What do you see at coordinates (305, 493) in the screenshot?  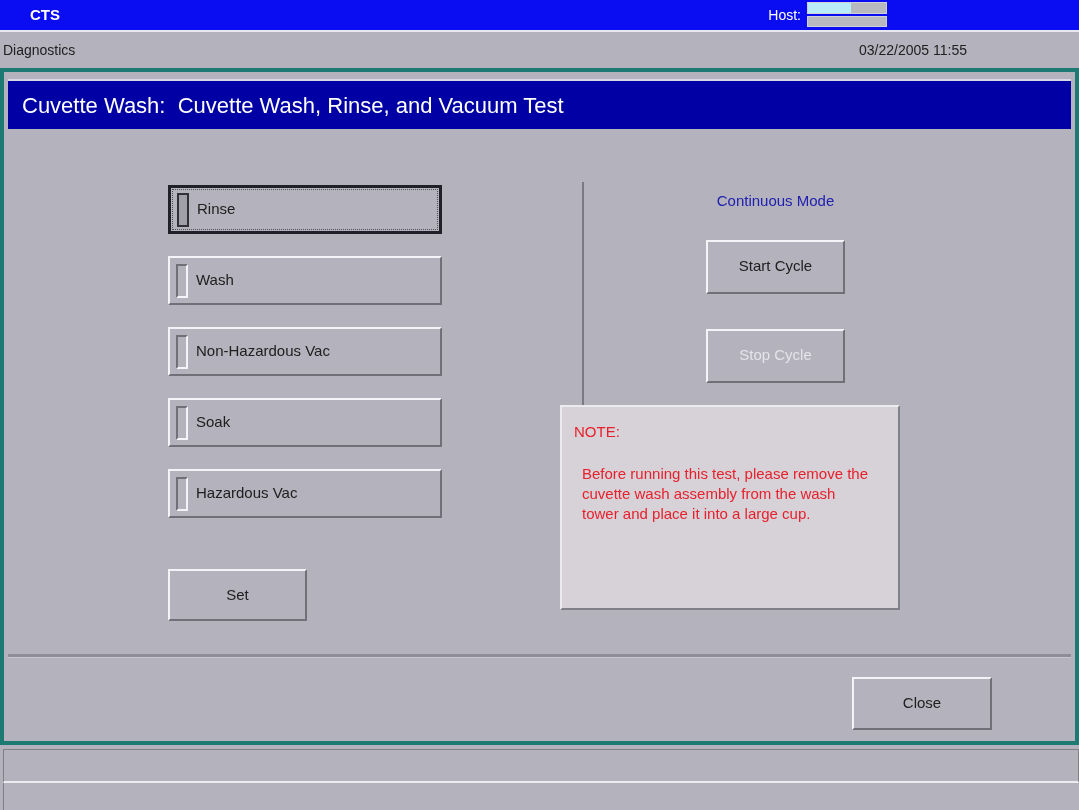 I see `toggle-button: Hazardous Vac` at bounding box center [305, 493].